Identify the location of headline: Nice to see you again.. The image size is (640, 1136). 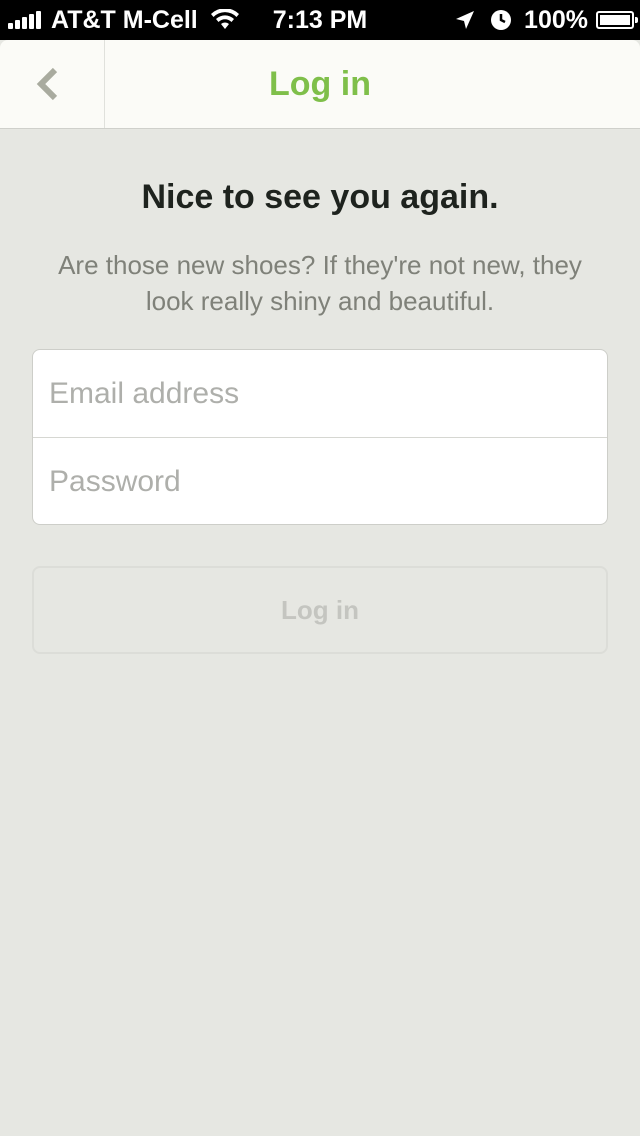
(320, 197).